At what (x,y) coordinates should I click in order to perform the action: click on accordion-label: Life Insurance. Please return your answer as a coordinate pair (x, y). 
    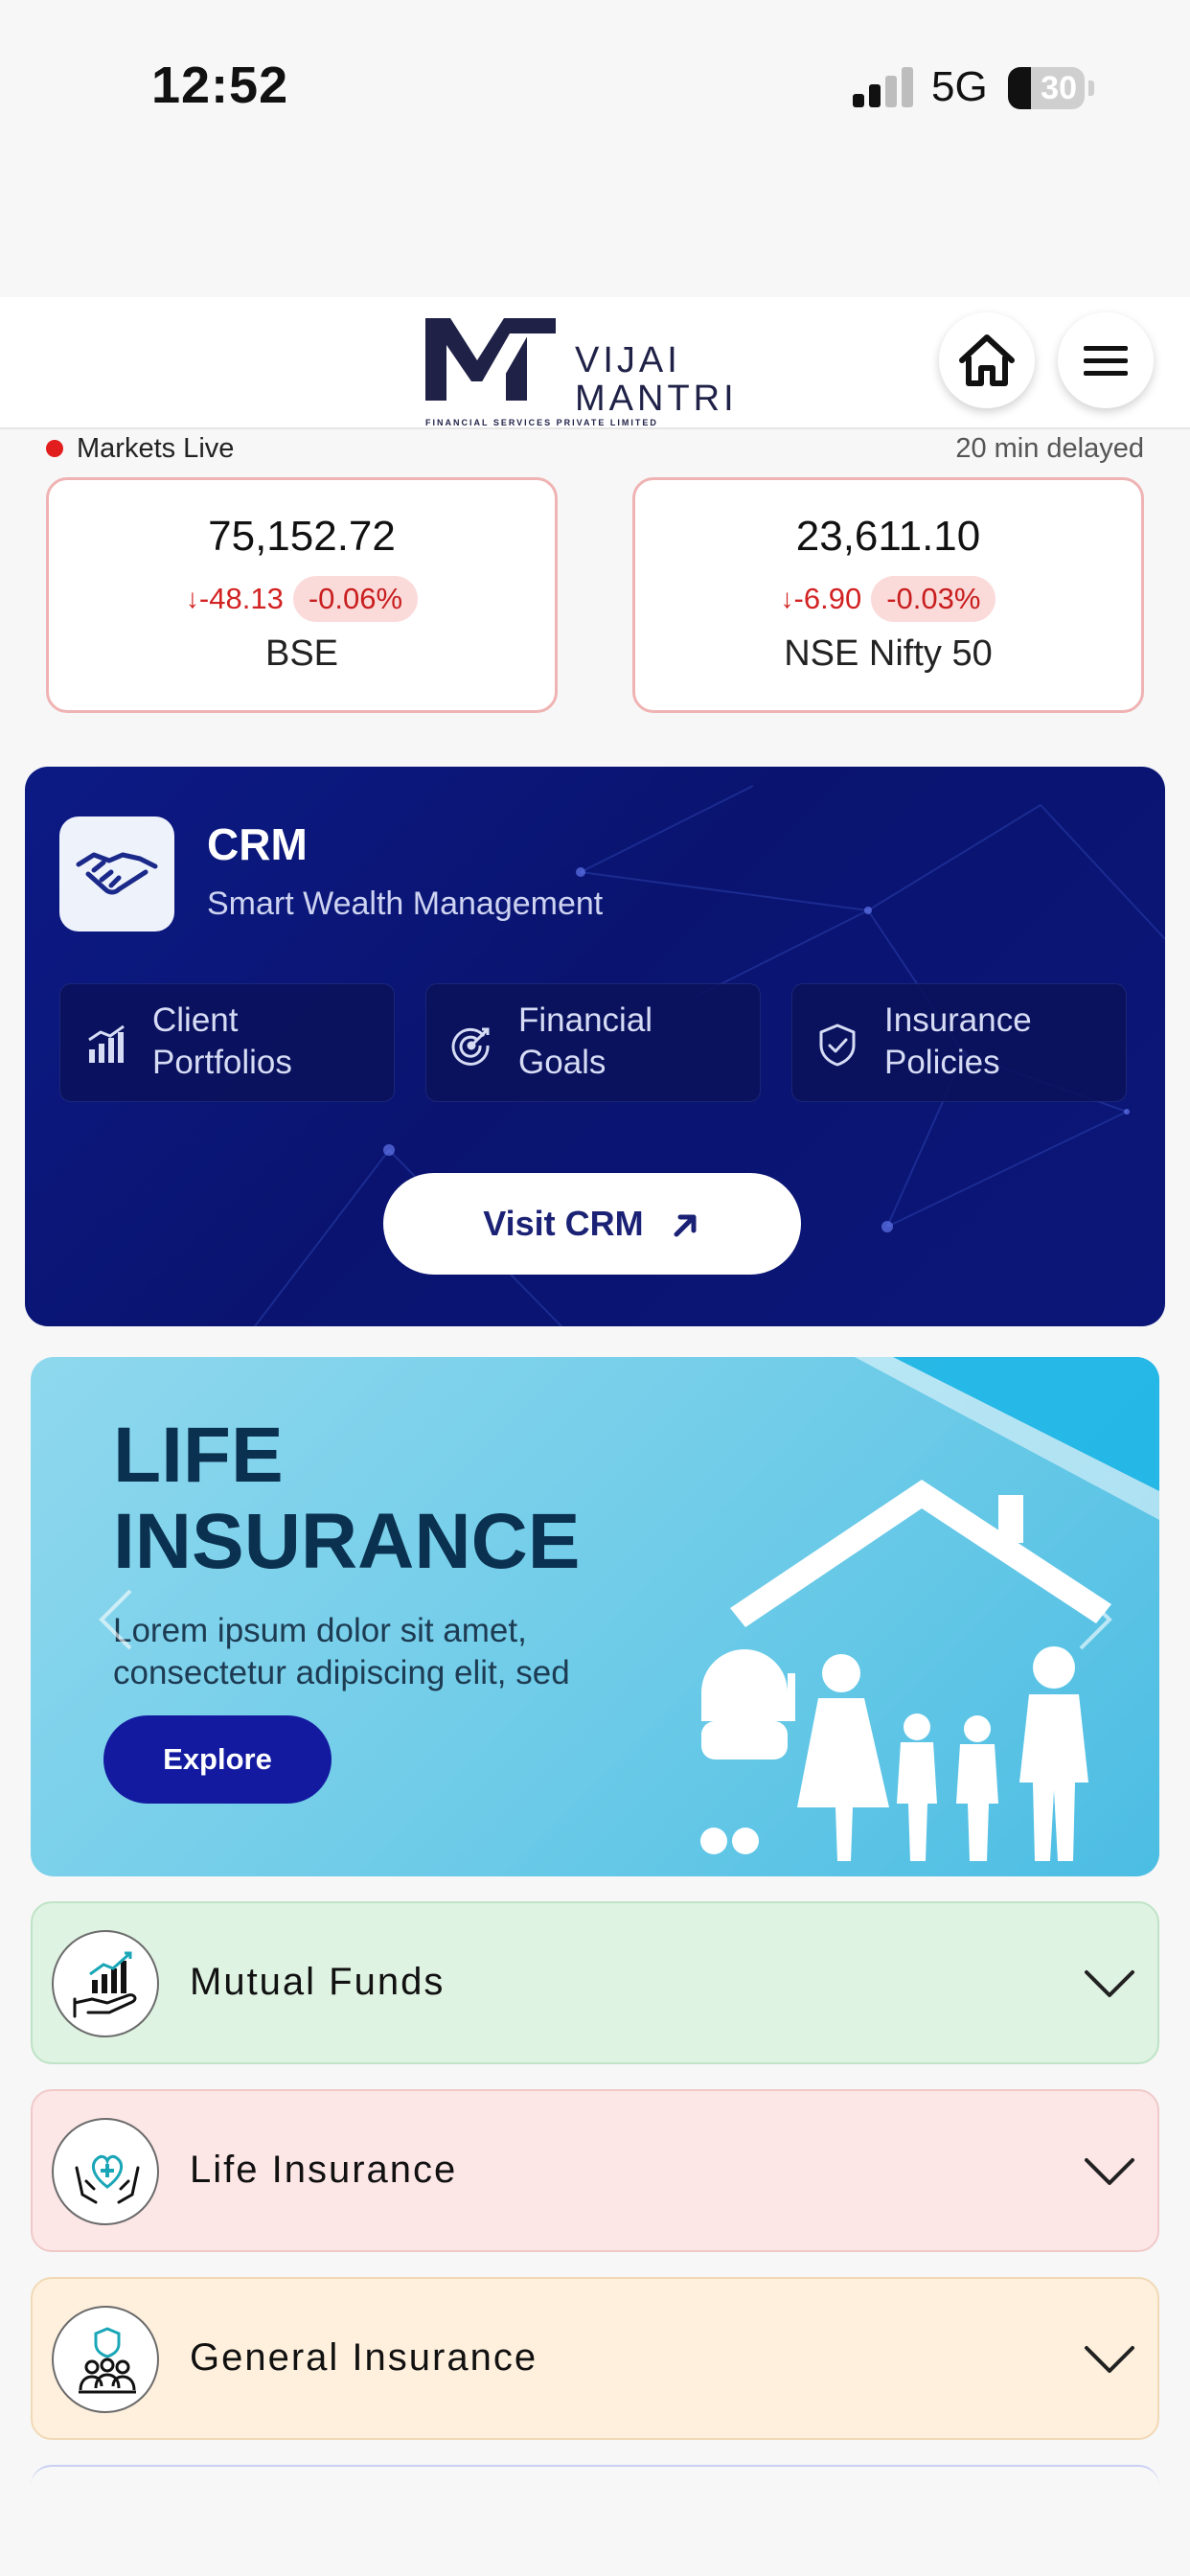
    Looking at the image, I should click on (324, 2170).